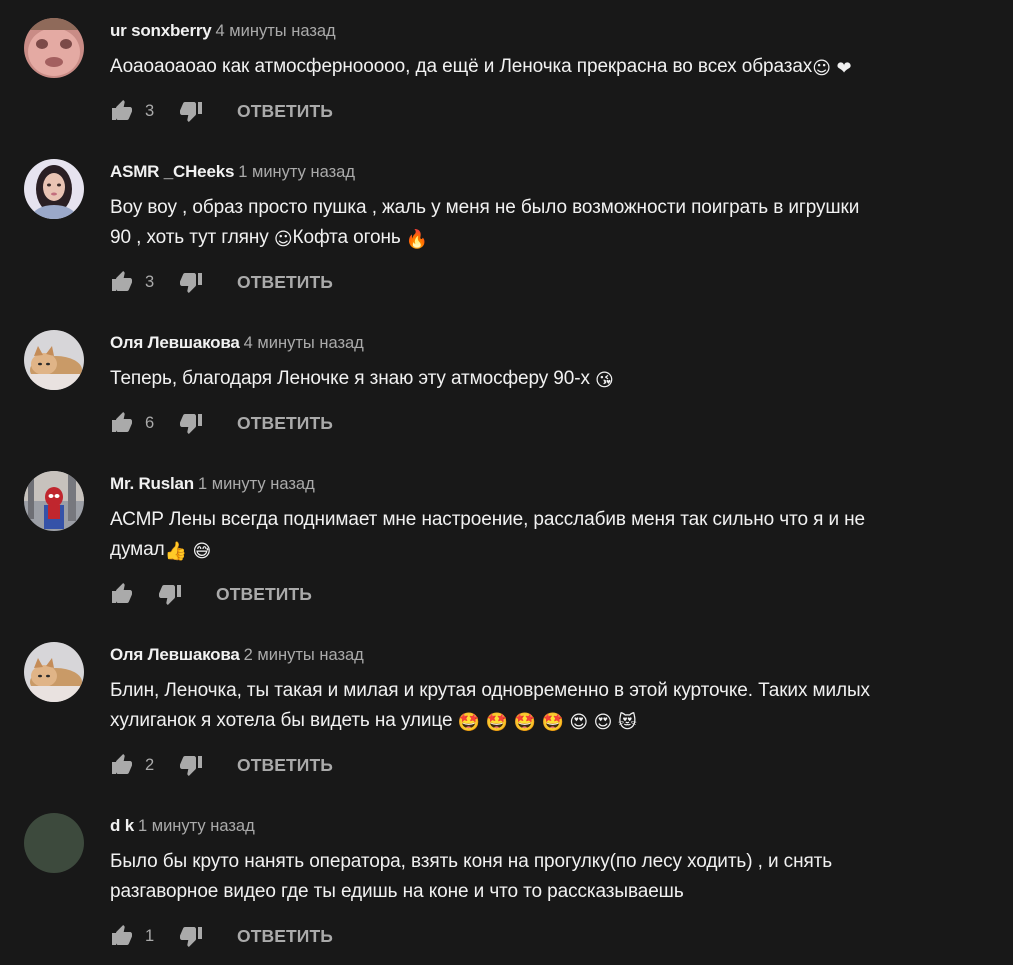  What do you see at coordinates (417, 239) in the screenshot?
I see `fire-emoji-icon: 🔥` at bounding box center [417, 239].